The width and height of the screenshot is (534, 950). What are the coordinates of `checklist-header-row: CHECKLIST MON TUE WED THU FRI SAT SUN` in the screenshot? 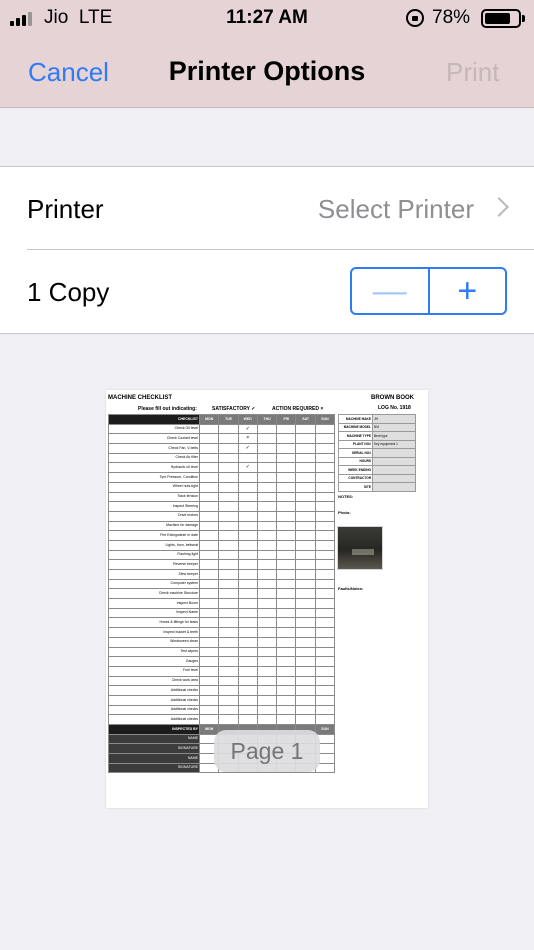 It's located at (222, 419).